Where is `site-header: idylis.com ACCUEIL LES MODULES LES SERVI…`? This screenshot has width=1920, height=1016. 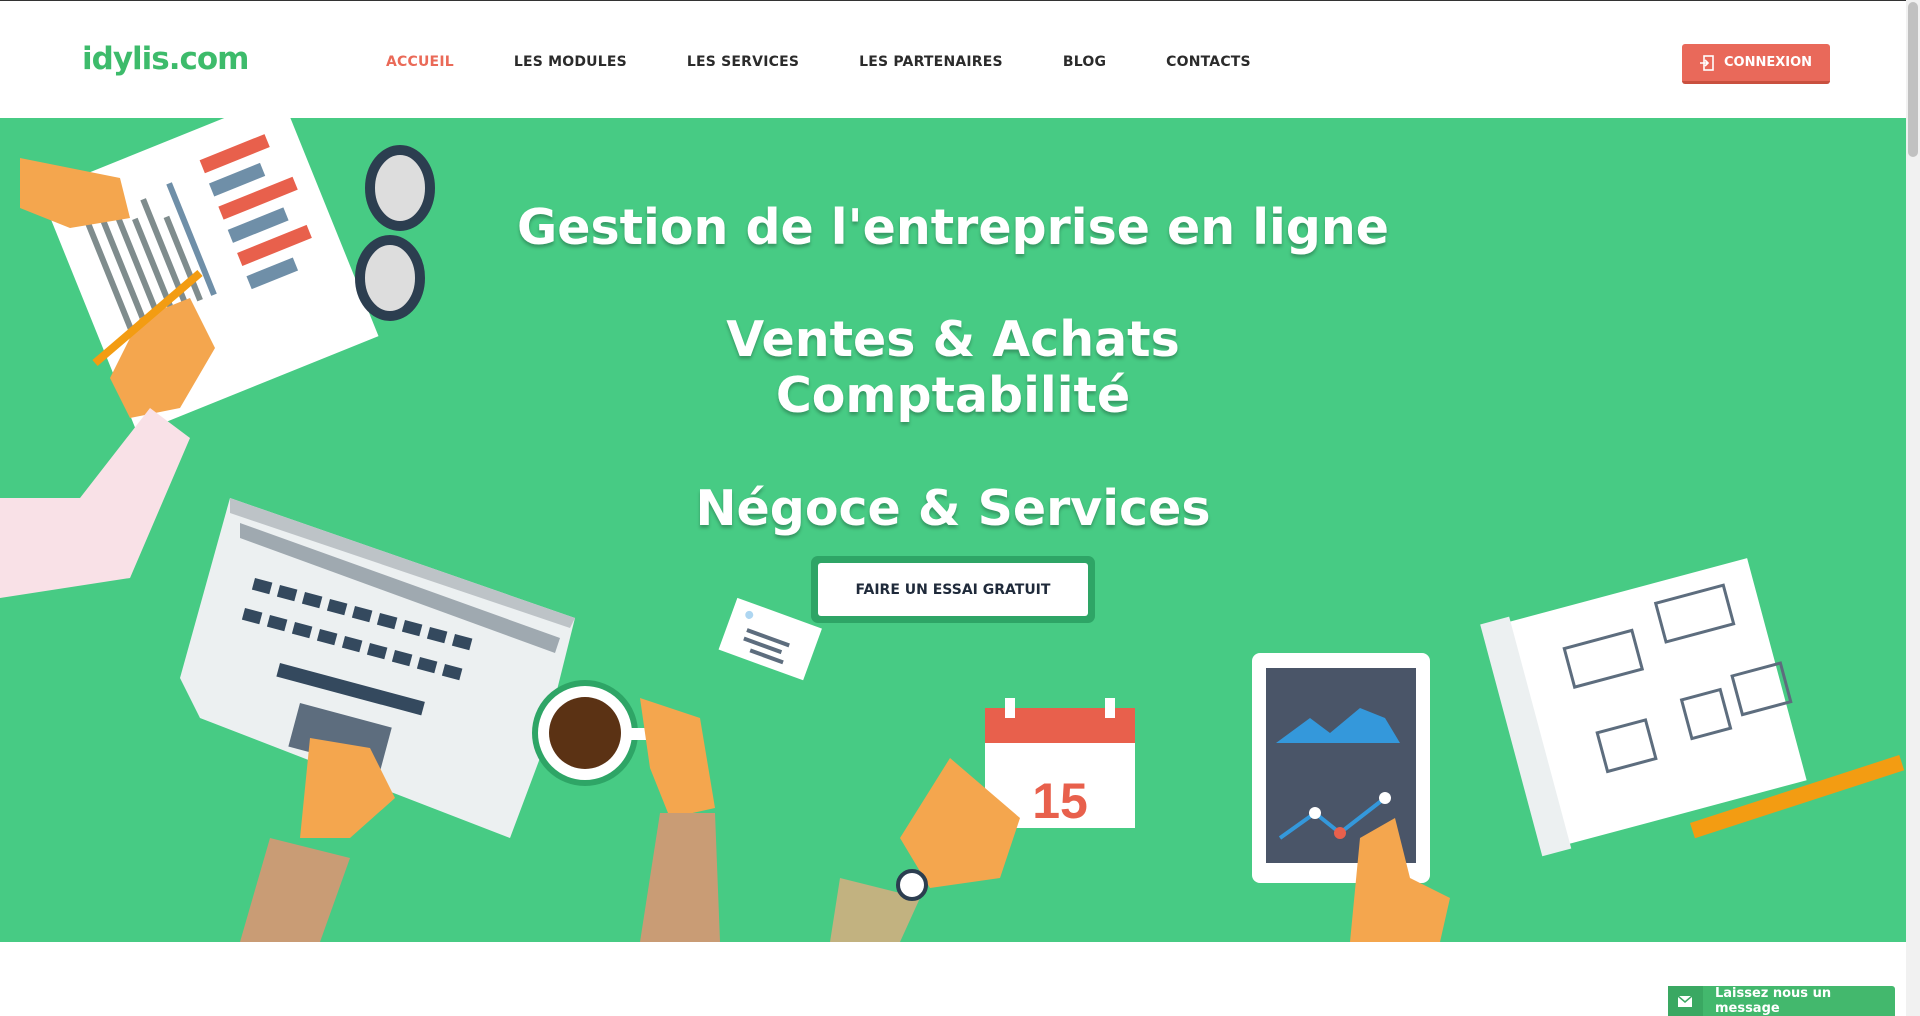
site-header: idylis.com ACCUEIL LES MODULES LES SERVI… is located at coordinates (953, 59).